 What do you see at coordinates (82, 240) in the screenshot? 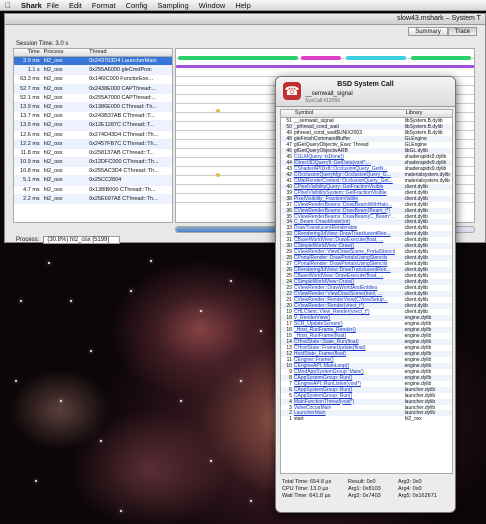
I see `process-select: (30.8%) hl2_osx [5199]` at bounding box center [82, 240].